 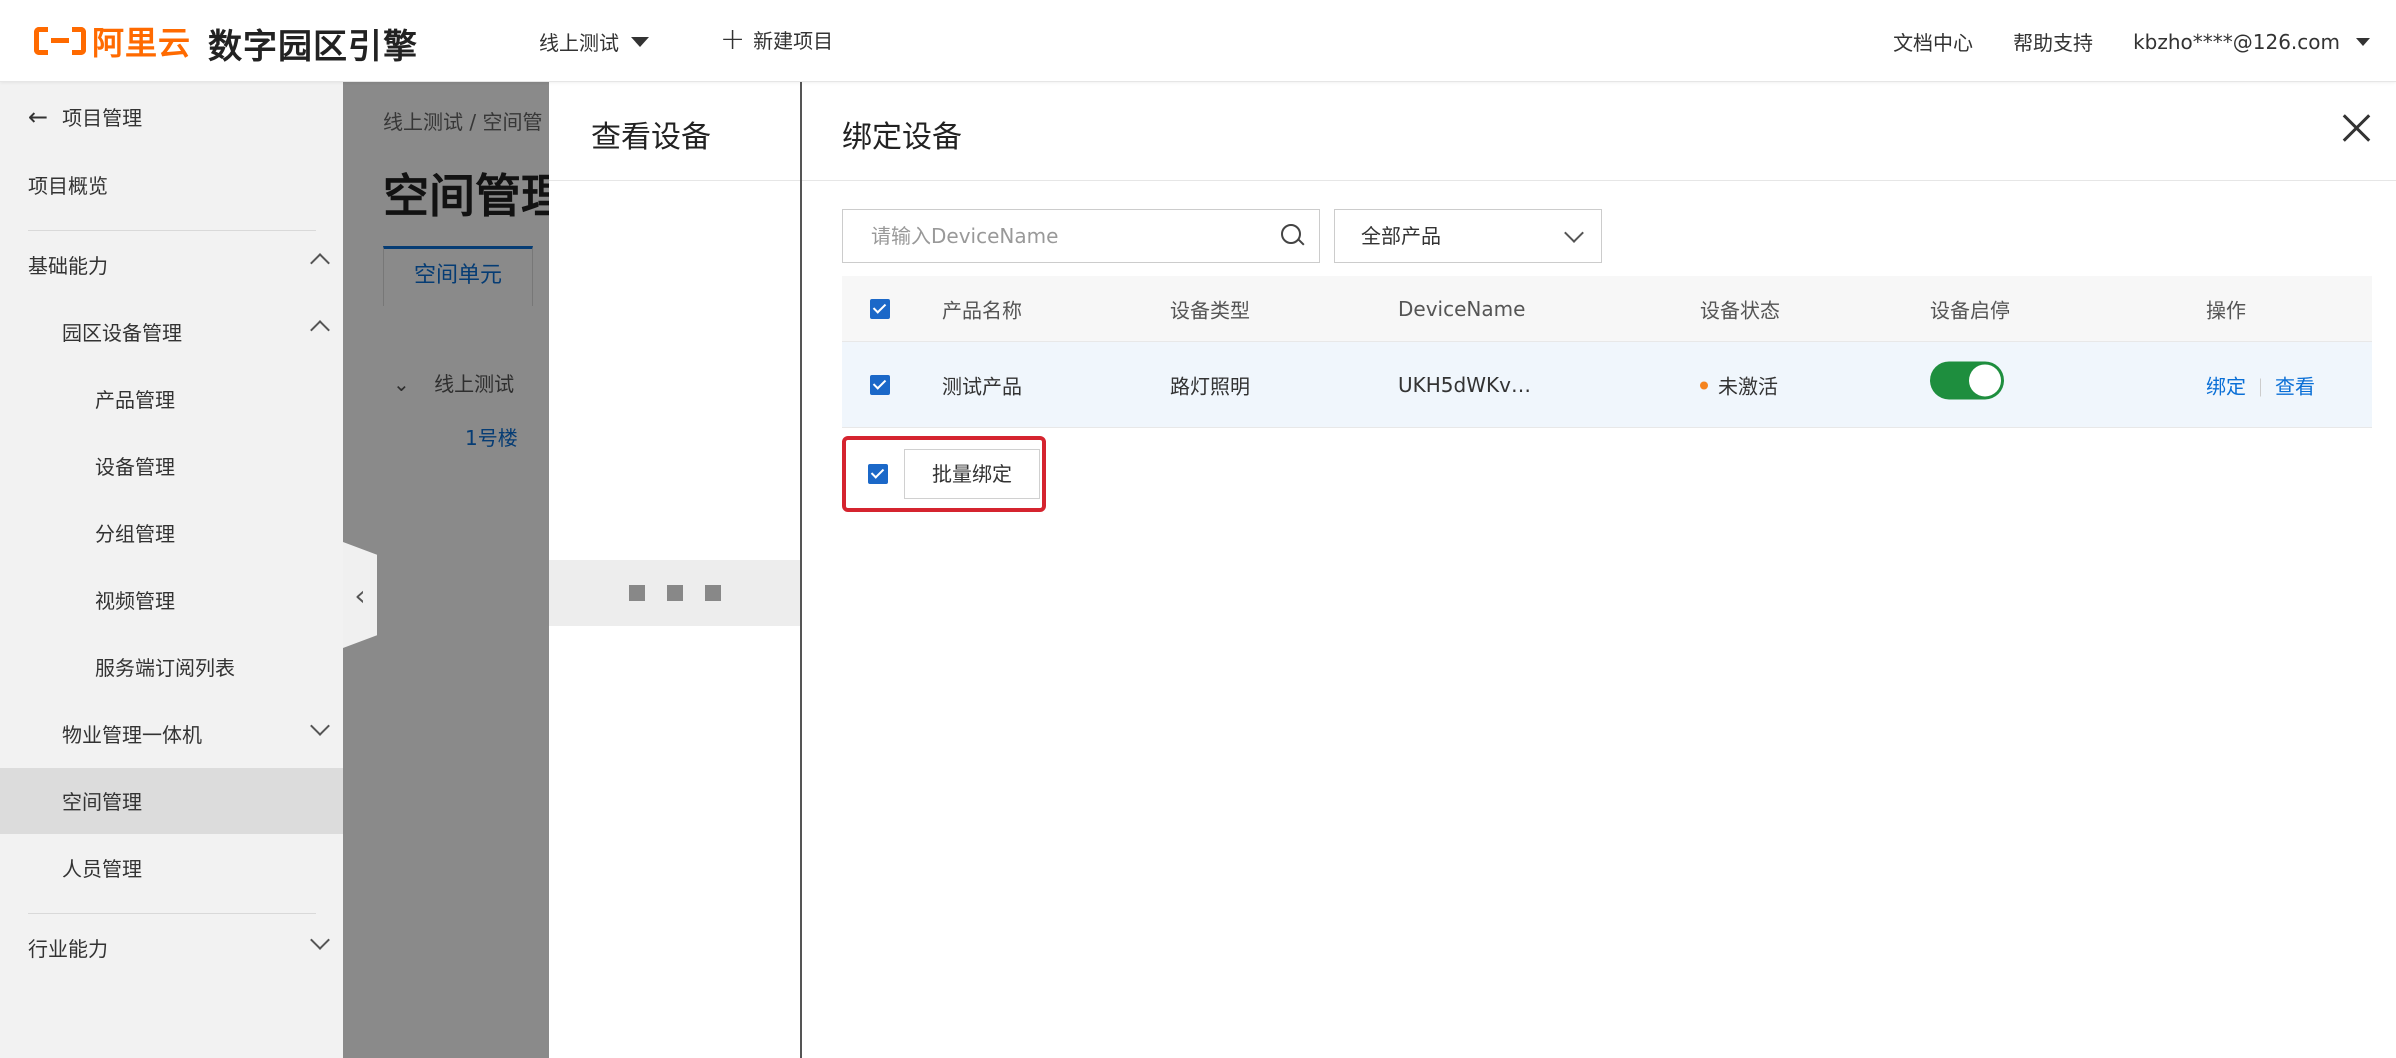 I want to click on column-header: 设备启停, so click(x=1970, y=310).